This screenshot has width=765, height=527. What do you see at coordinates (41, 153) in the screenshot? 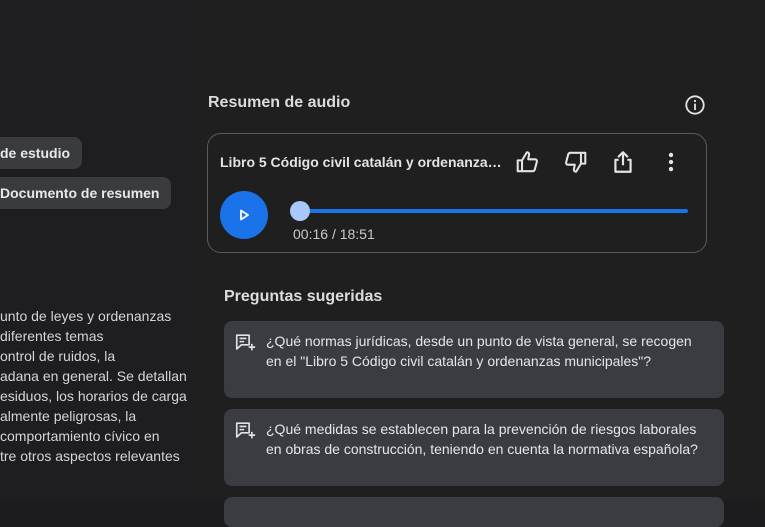
I see `study-guide-chip: de estudio` at bounding box center [41, 153].